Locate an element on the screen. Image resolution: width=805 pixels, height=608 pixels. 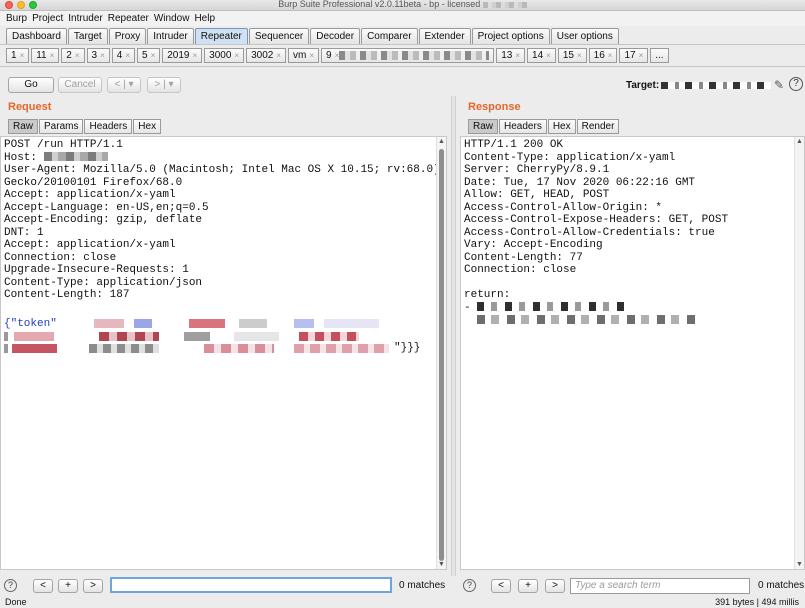
request-tab-raw: Raw is located at coordinates (23, 126).